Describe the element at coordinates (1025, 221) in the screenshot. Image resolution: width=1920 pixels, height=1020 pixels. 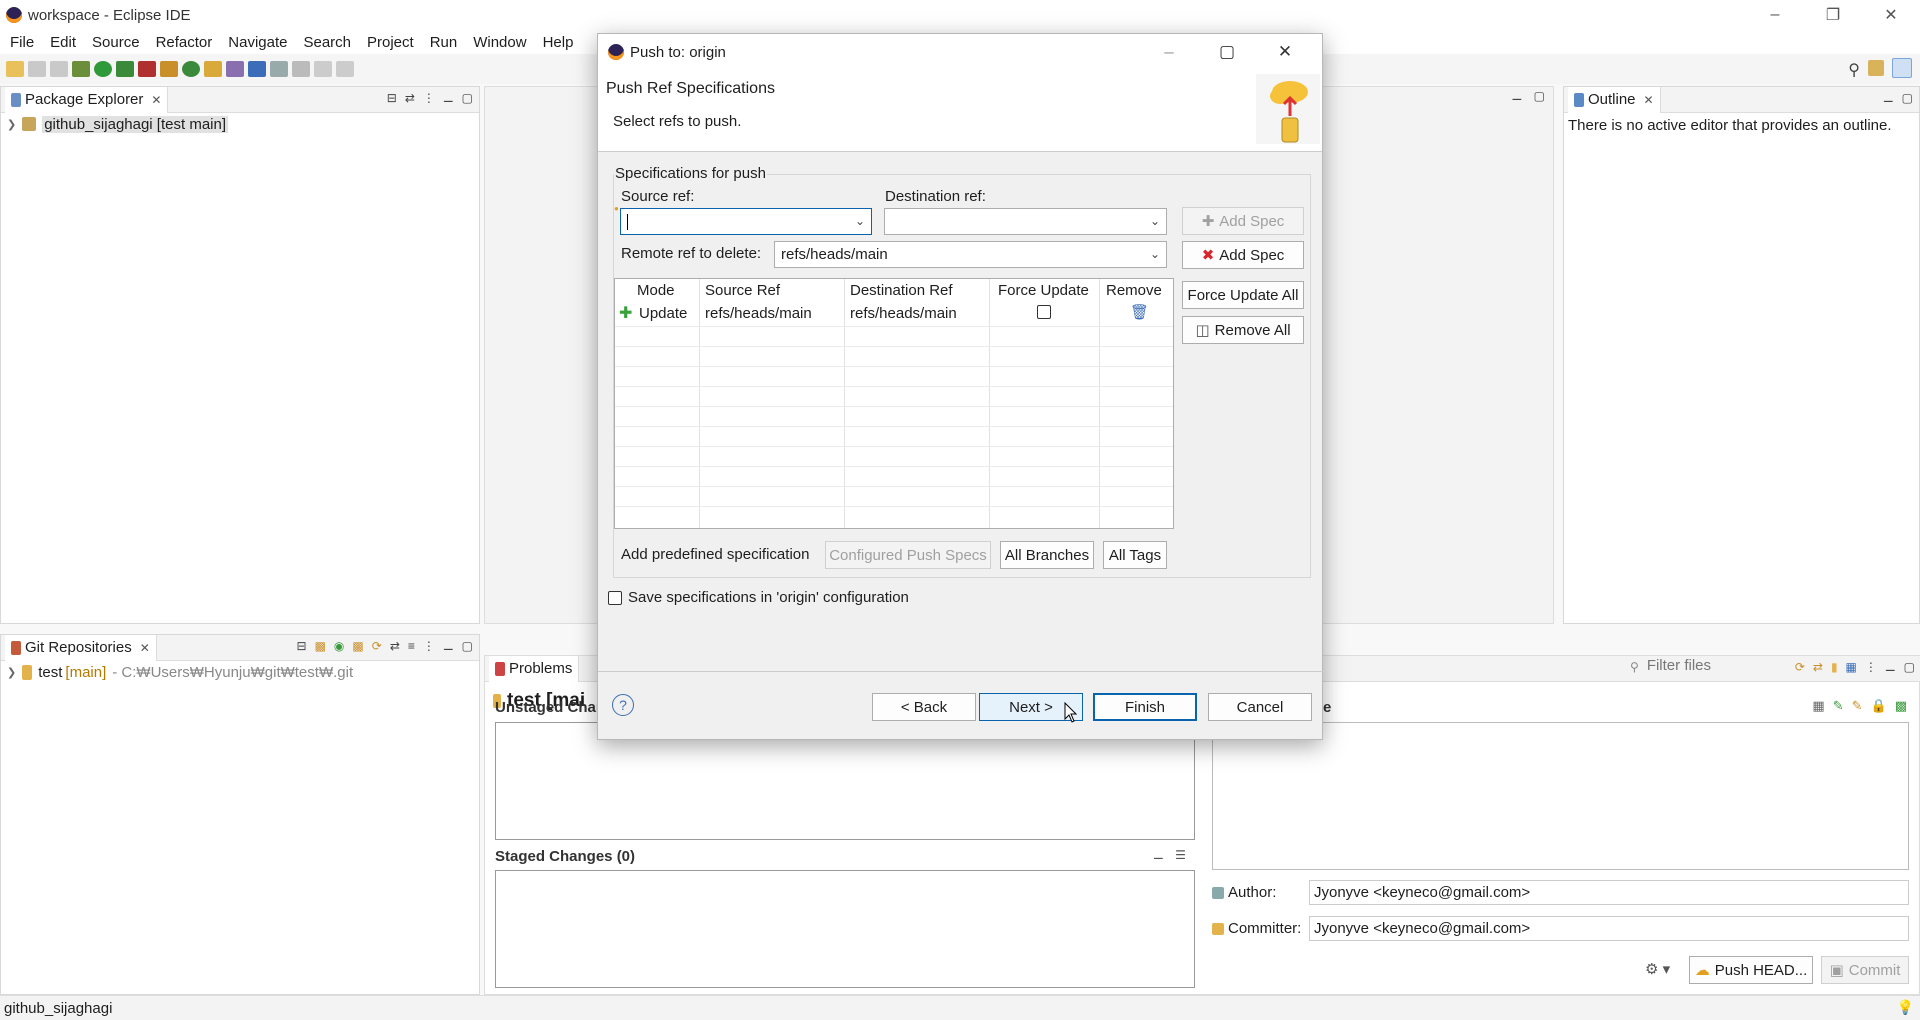
I see `destination-ref-combo: ⌄` at that location.